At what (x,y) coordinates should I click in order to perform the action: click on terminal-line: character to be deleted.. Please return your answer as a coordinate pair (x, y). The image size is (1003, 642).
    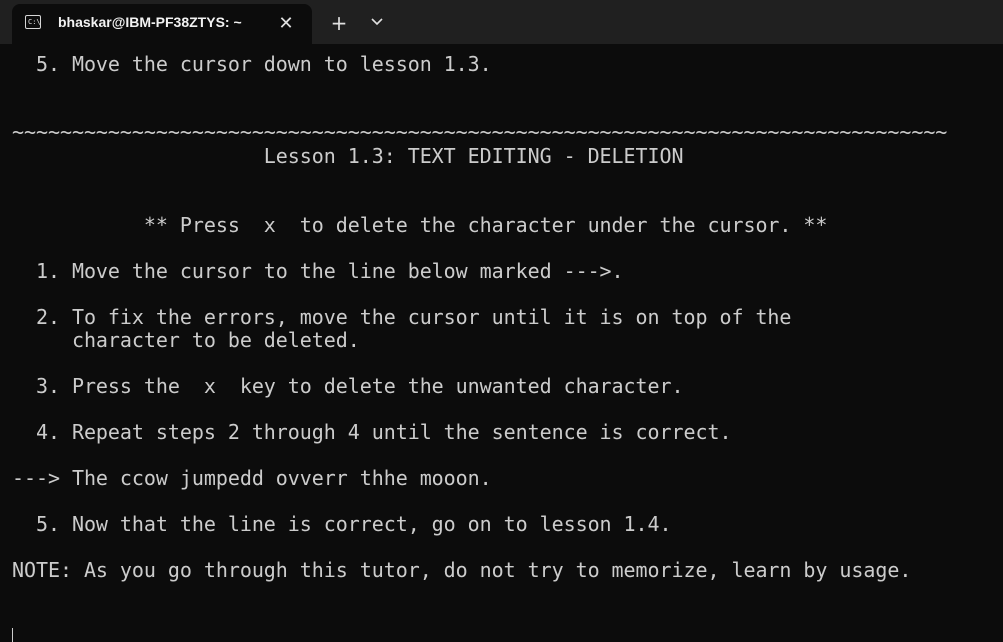
    Looking at the image, I should click on (186, 340).